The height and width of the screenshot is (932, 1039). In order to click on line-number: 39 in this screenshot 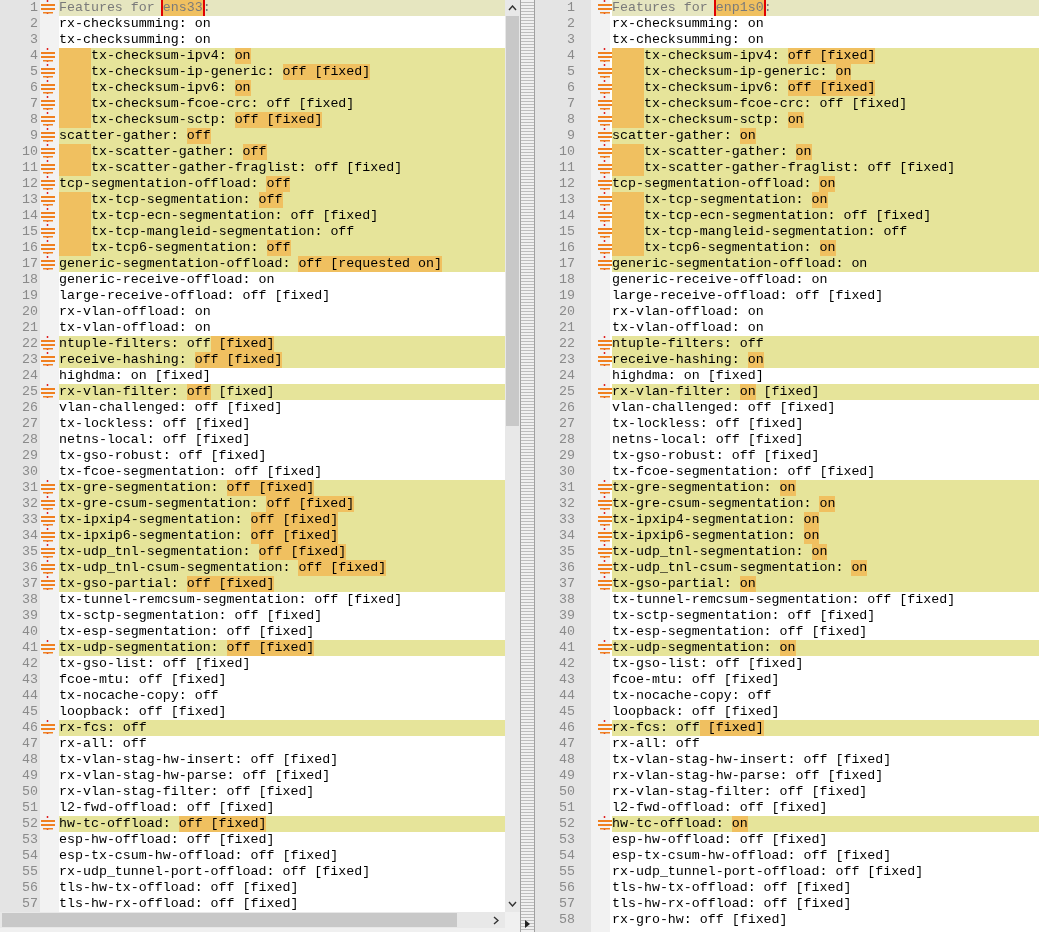, I will do `click(30, 616)`.